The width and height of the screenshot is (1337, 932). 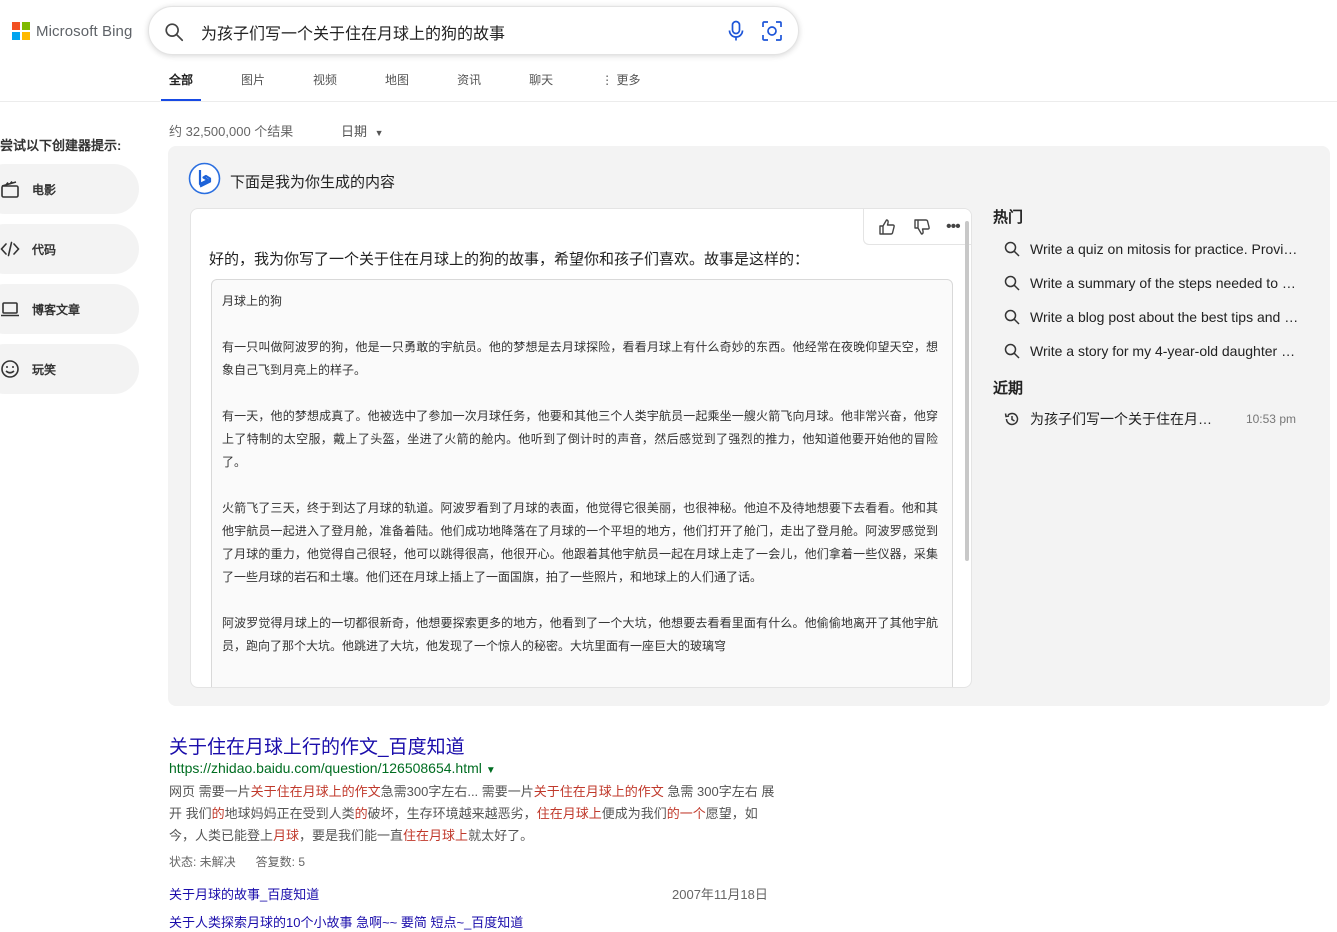 I want to click on recent-query: 为孩子们写一个关于住在月球上的狗的故事 10:53 pm, so click(x=1150, y=419).